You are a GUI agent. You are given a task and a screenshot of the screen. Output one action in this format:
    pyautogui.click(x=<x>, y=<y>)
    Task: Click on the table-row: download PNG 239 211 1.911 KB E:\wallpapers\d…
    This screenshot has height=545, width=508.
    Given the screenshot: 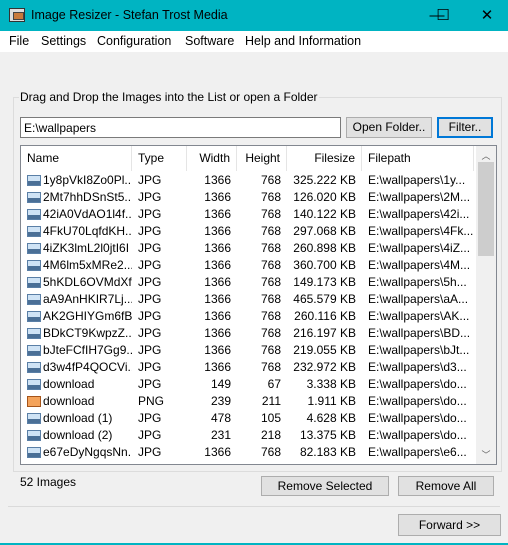 What is the action you would take?
    pyautogui.click(x=248, y=401)
    